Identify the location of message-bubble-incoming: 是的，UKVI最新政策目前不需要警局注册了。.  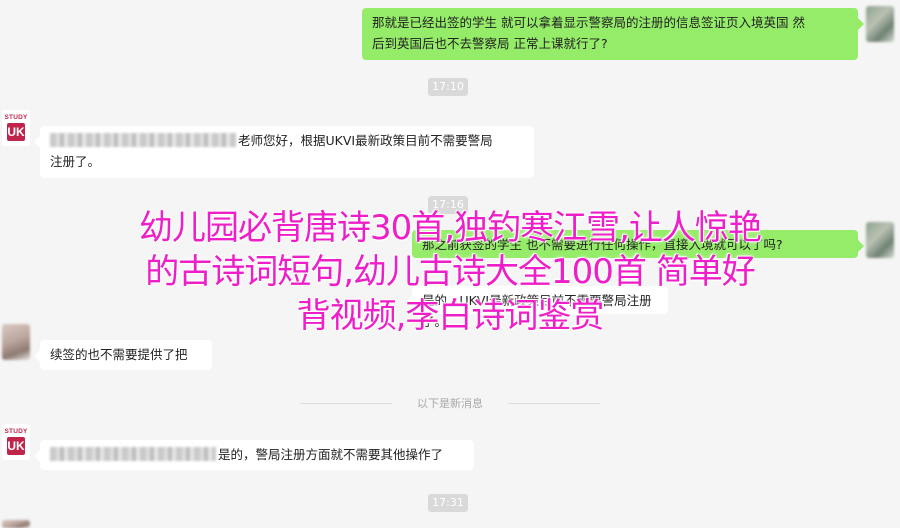
(537, 307).